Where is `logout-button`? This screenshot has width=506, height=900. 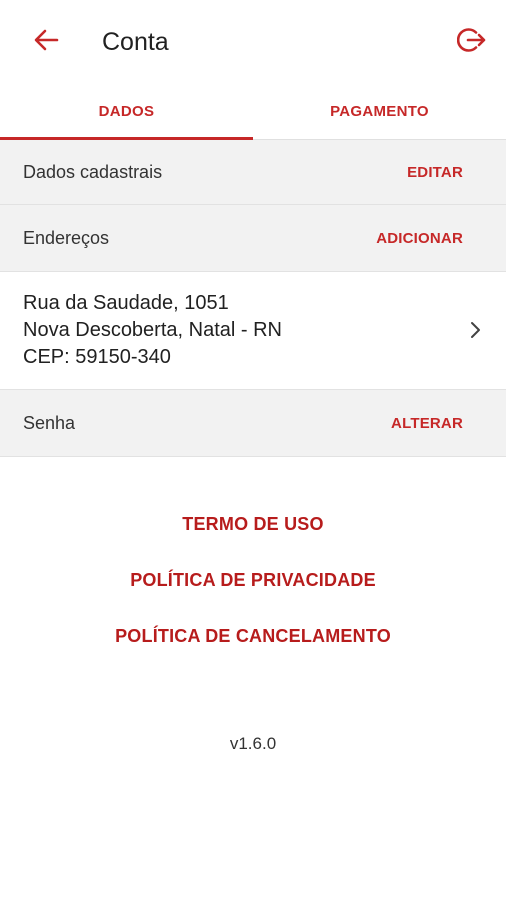
logout-button is located at coordinates (472, 42).